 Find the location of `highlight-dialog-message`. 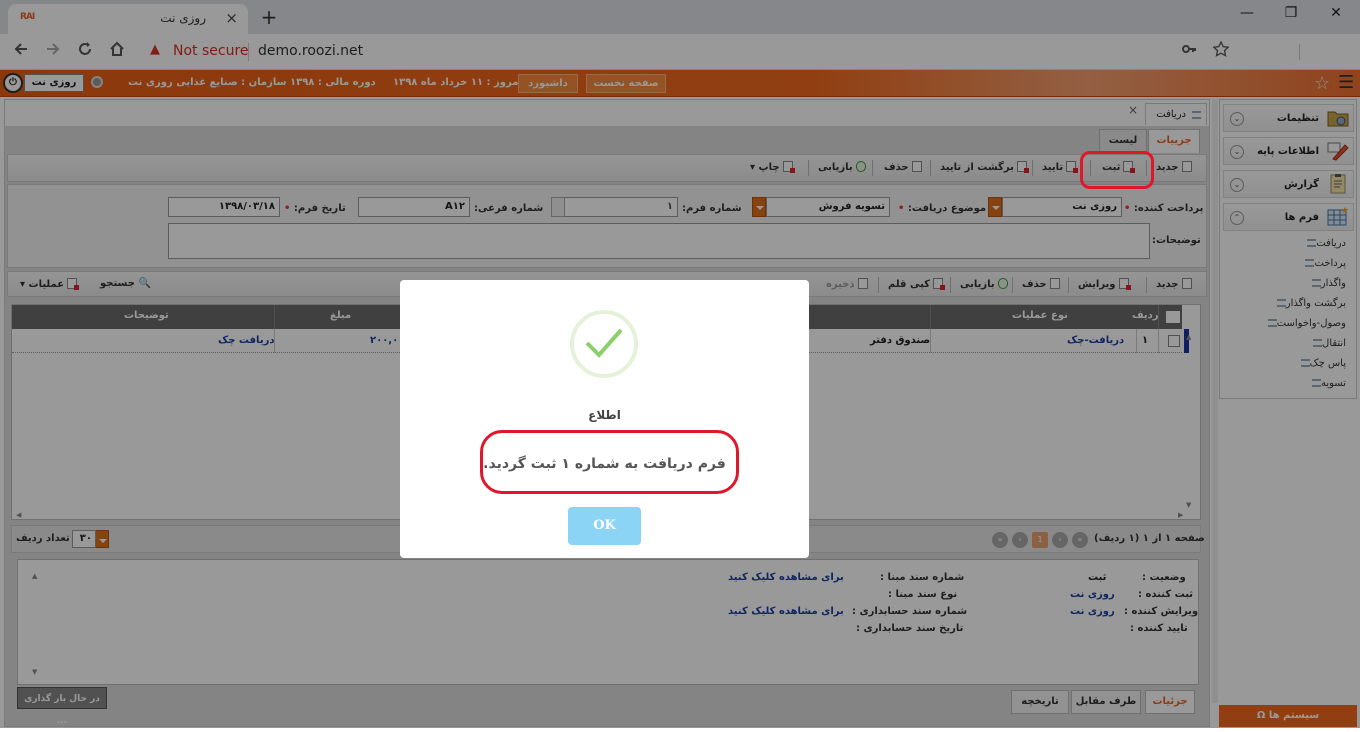

highlight-dialog-message is located at coordinates (609, 462).